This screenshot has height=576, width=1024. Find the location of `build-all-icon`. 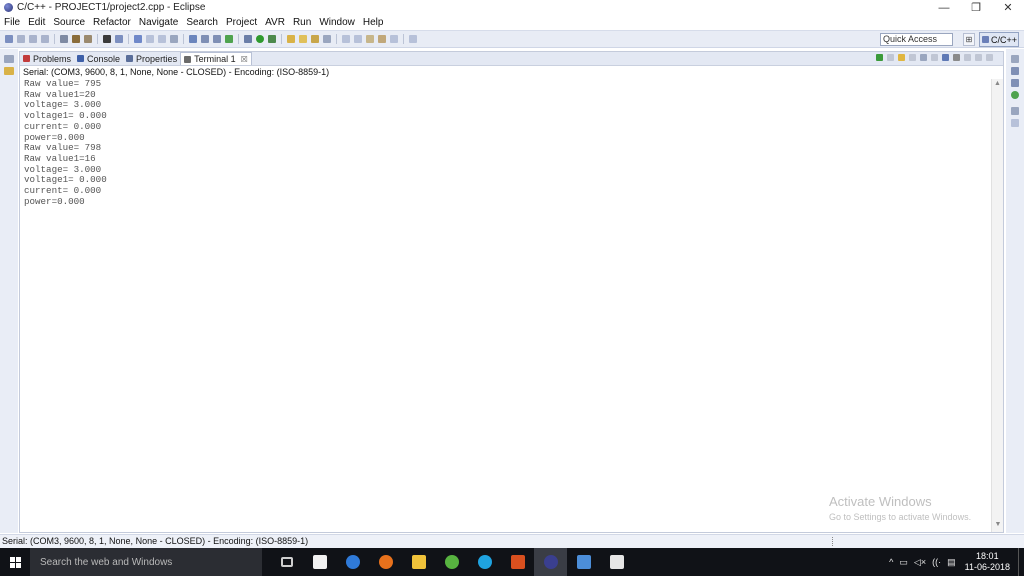

build-all-icon is located at coordinates (88, 39).